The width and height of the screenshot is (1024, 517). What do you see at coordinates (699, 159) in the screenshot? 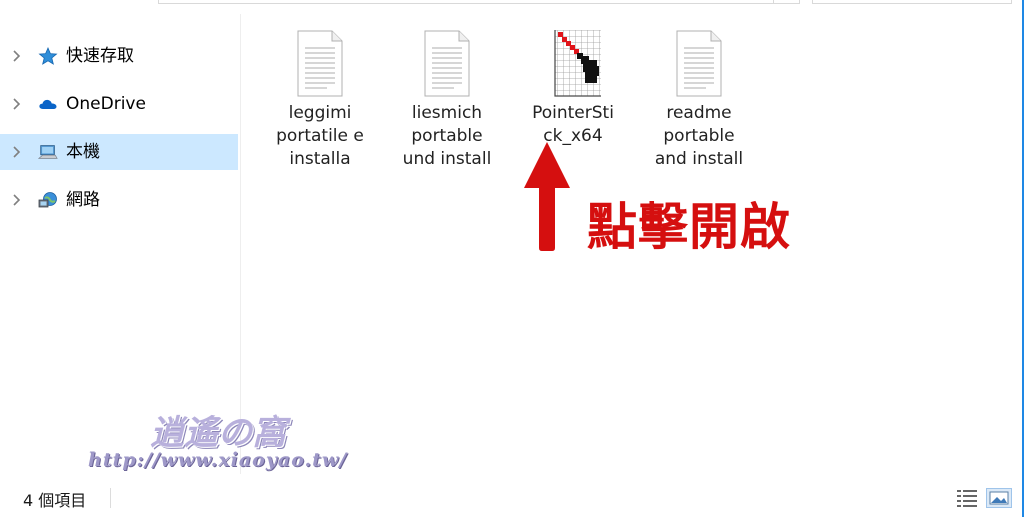
I see `file-name-line: and install` at bounding box center [699, 159].